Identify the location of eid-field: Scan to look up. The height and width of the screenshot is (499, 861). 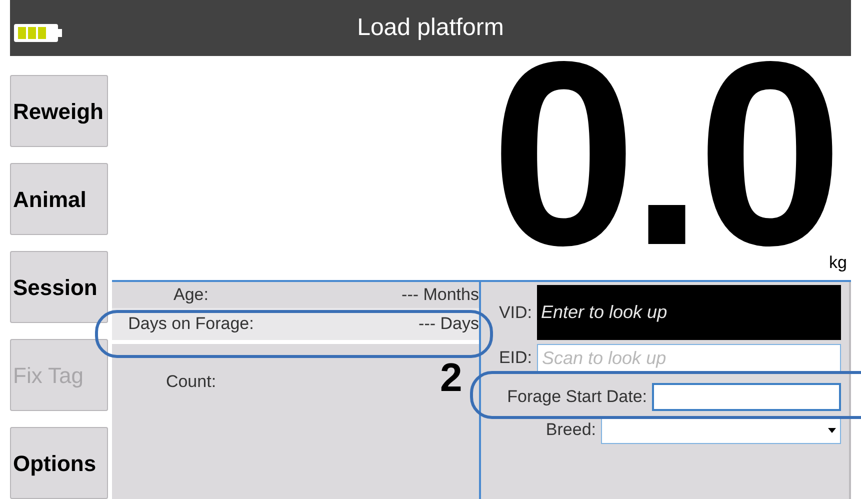
(689, 358).